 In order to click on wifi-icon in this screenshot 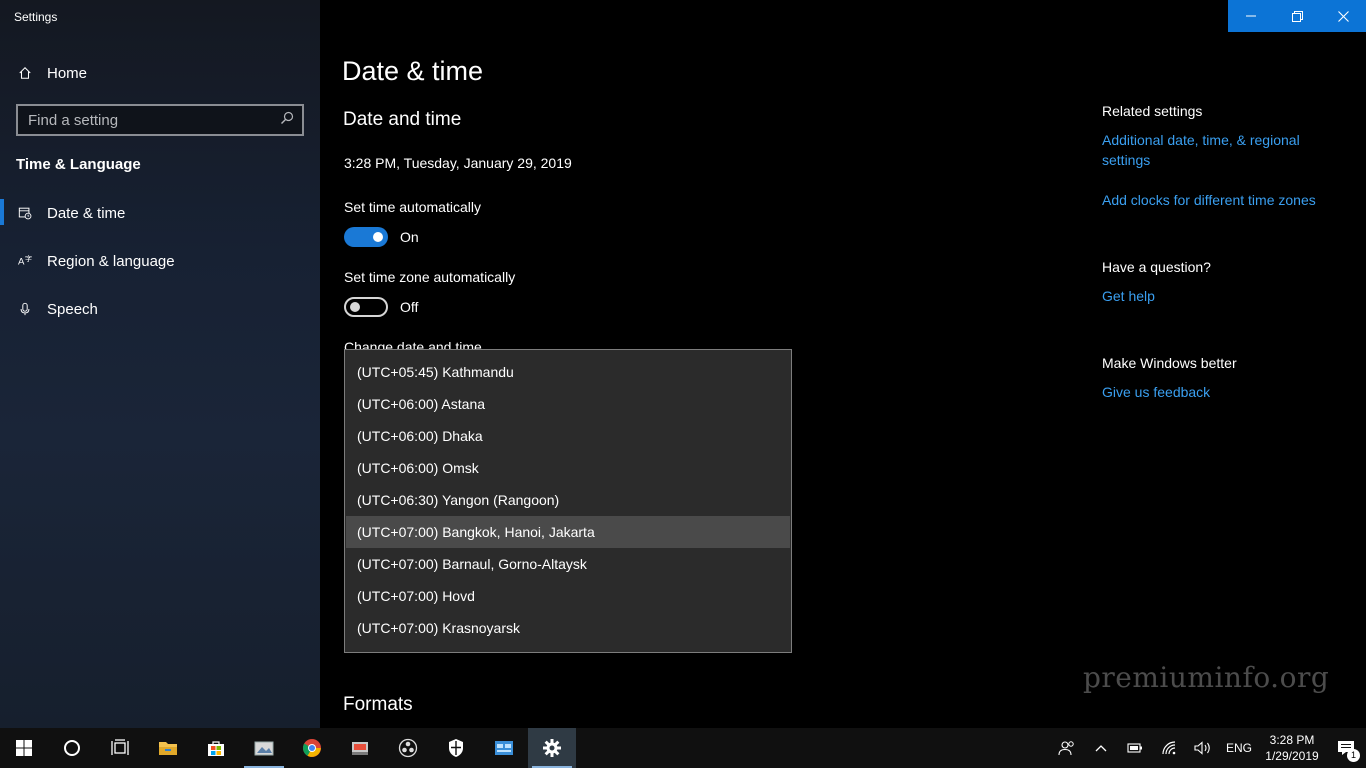, I will do `click(1169, 748)`.